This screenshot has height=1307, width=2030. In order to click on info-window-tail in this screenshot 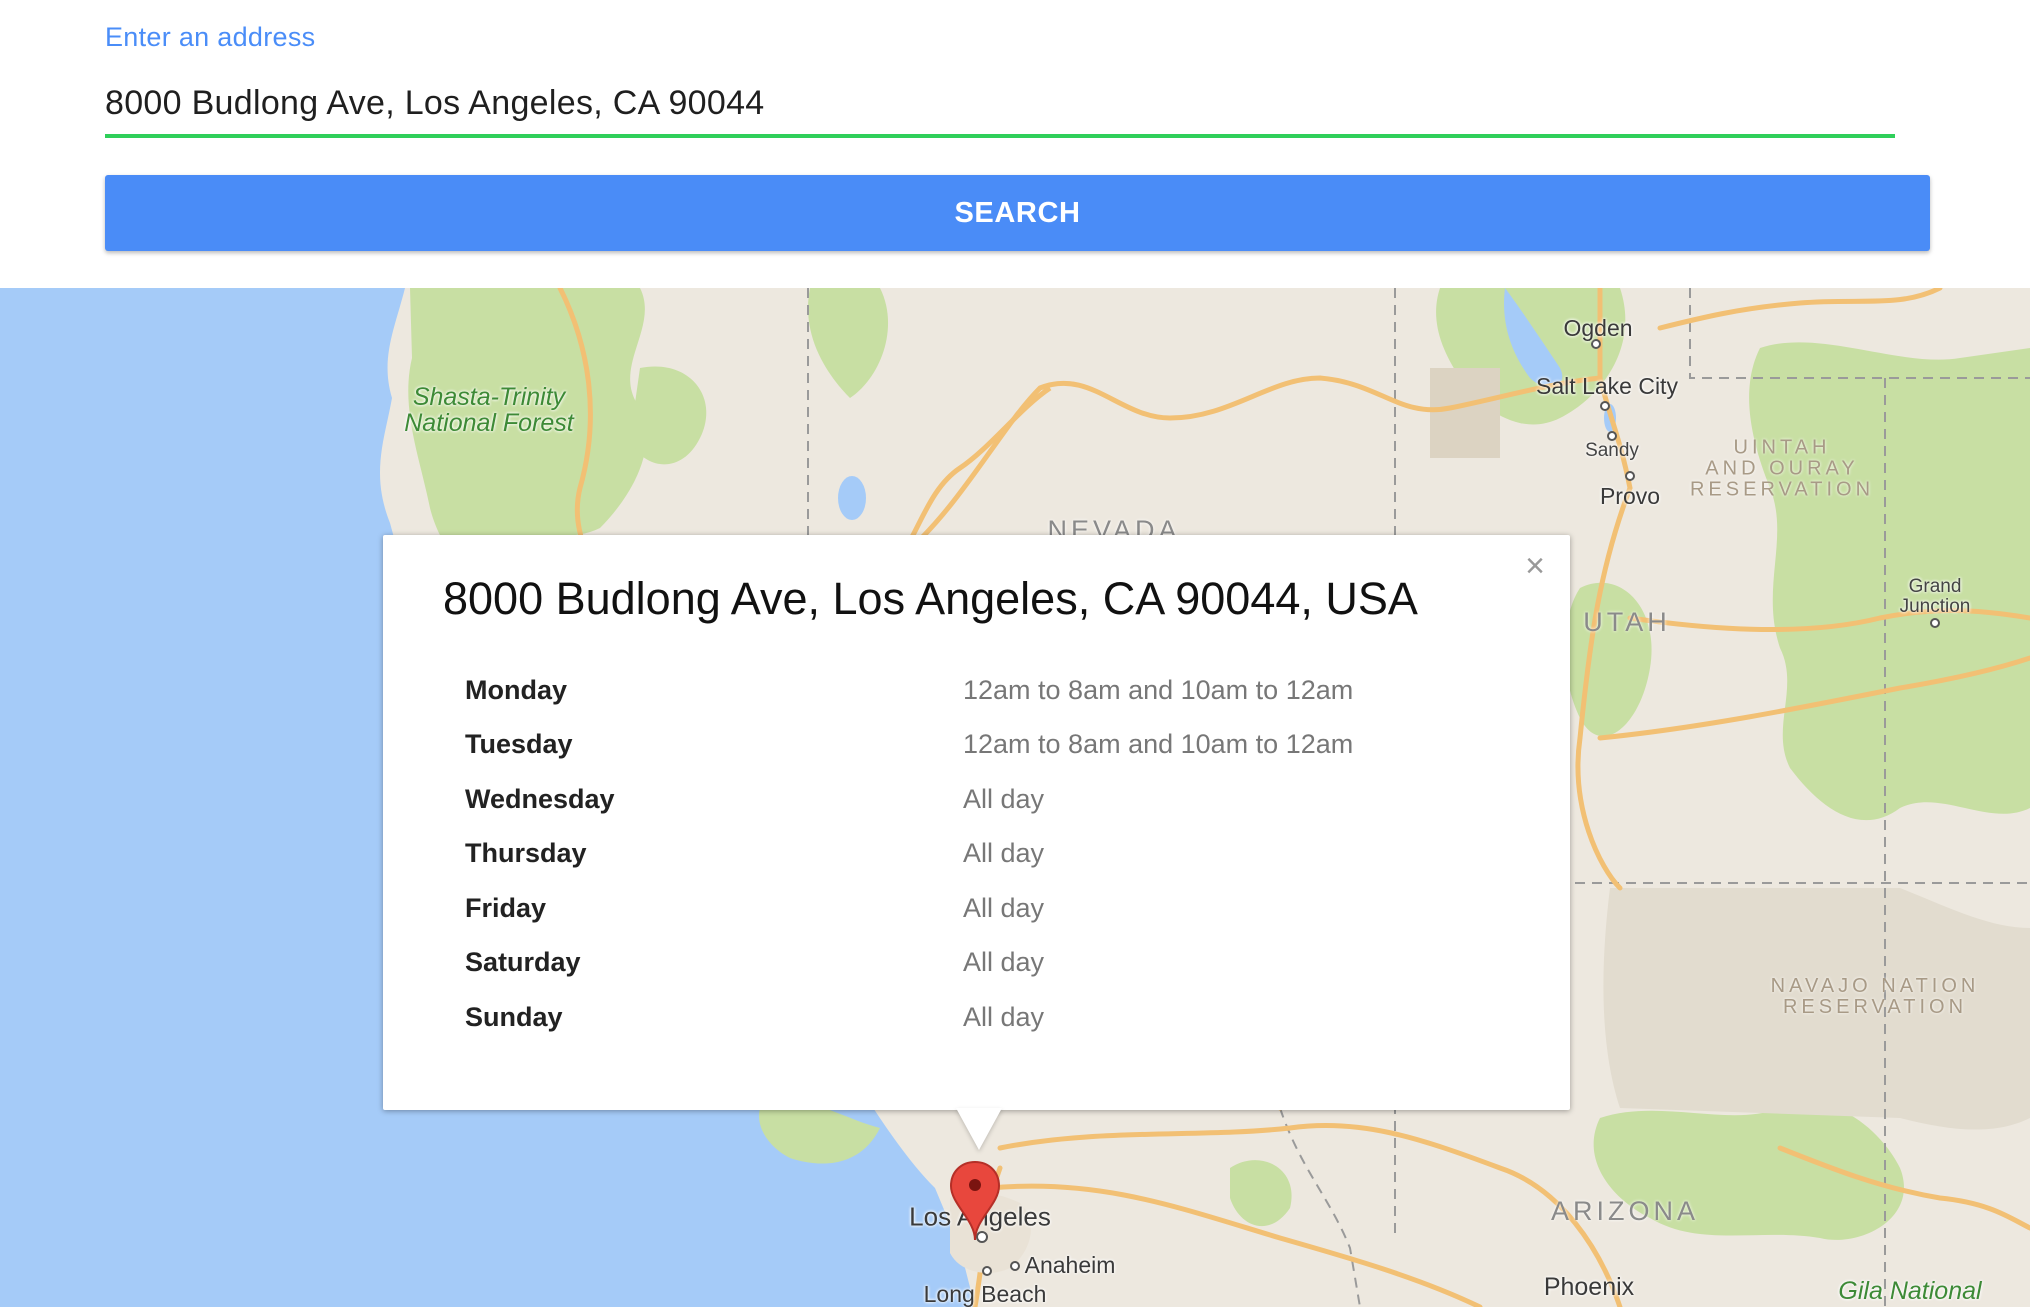, I will do `click(979, 1129)`.